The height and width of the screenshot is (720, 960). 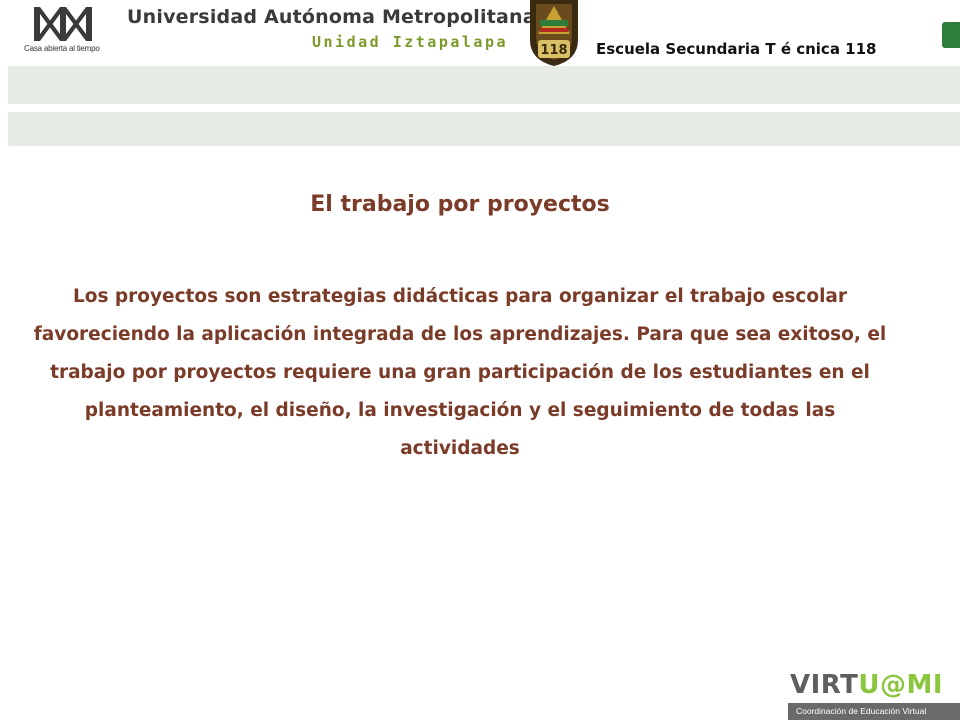 What do you see at coordinates (331, 17) in the screenshot?
I see `university-name: Universidad Autónoma Metropolitana` at bounding box center [331, 17].